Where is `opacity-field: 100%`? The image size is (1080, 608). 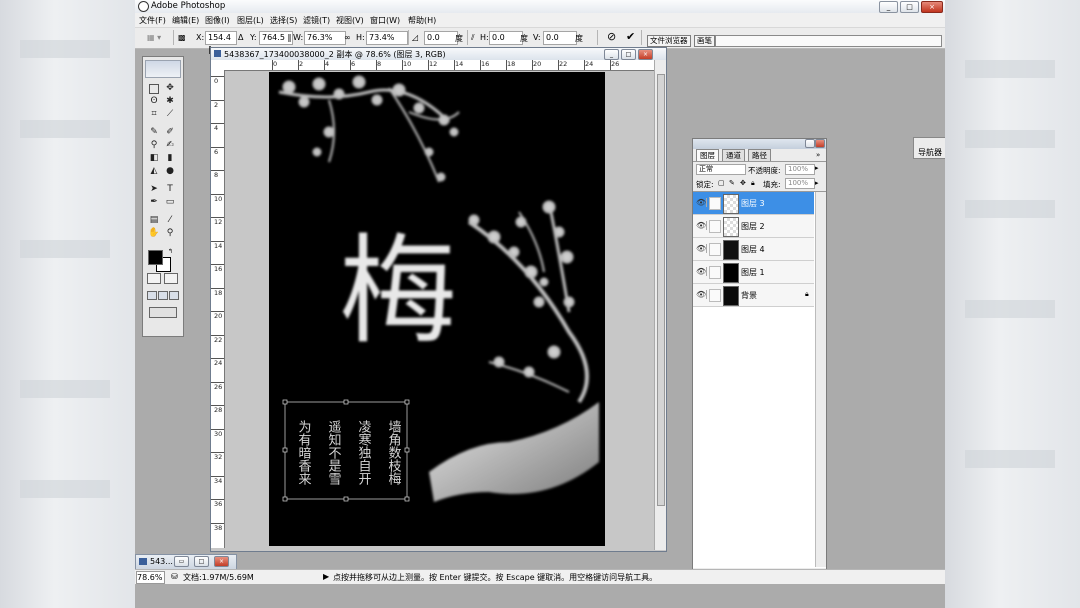 opacity-field: 100% is located at coordinates (800, 169).